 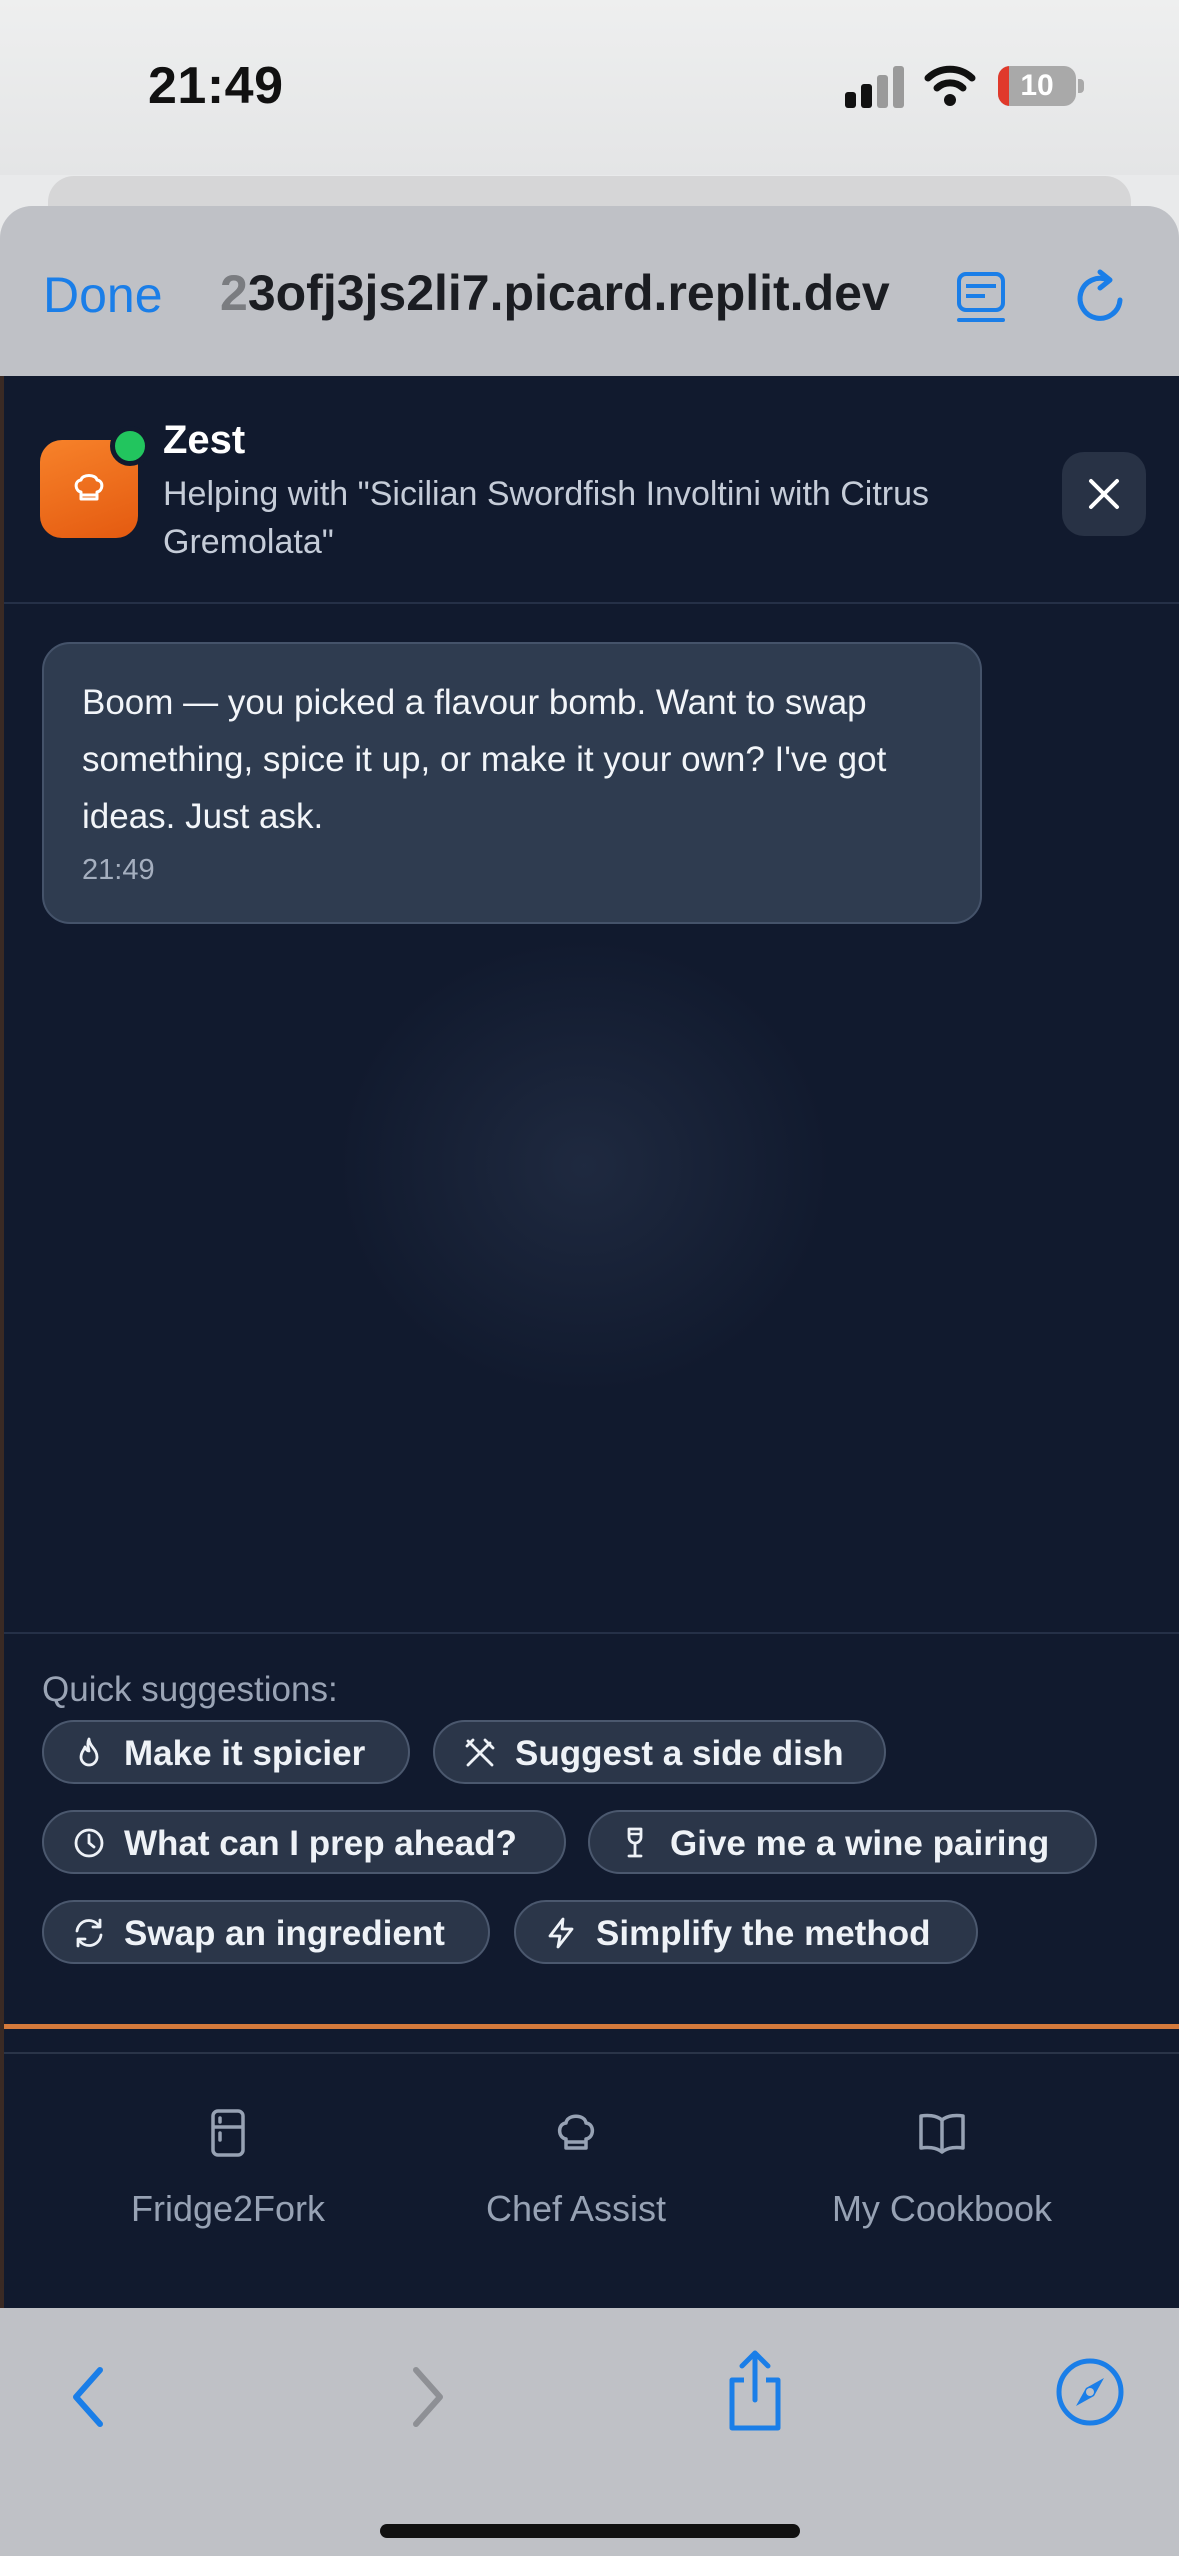 I want to click on forward-icon, so click(x=428, y=2397).